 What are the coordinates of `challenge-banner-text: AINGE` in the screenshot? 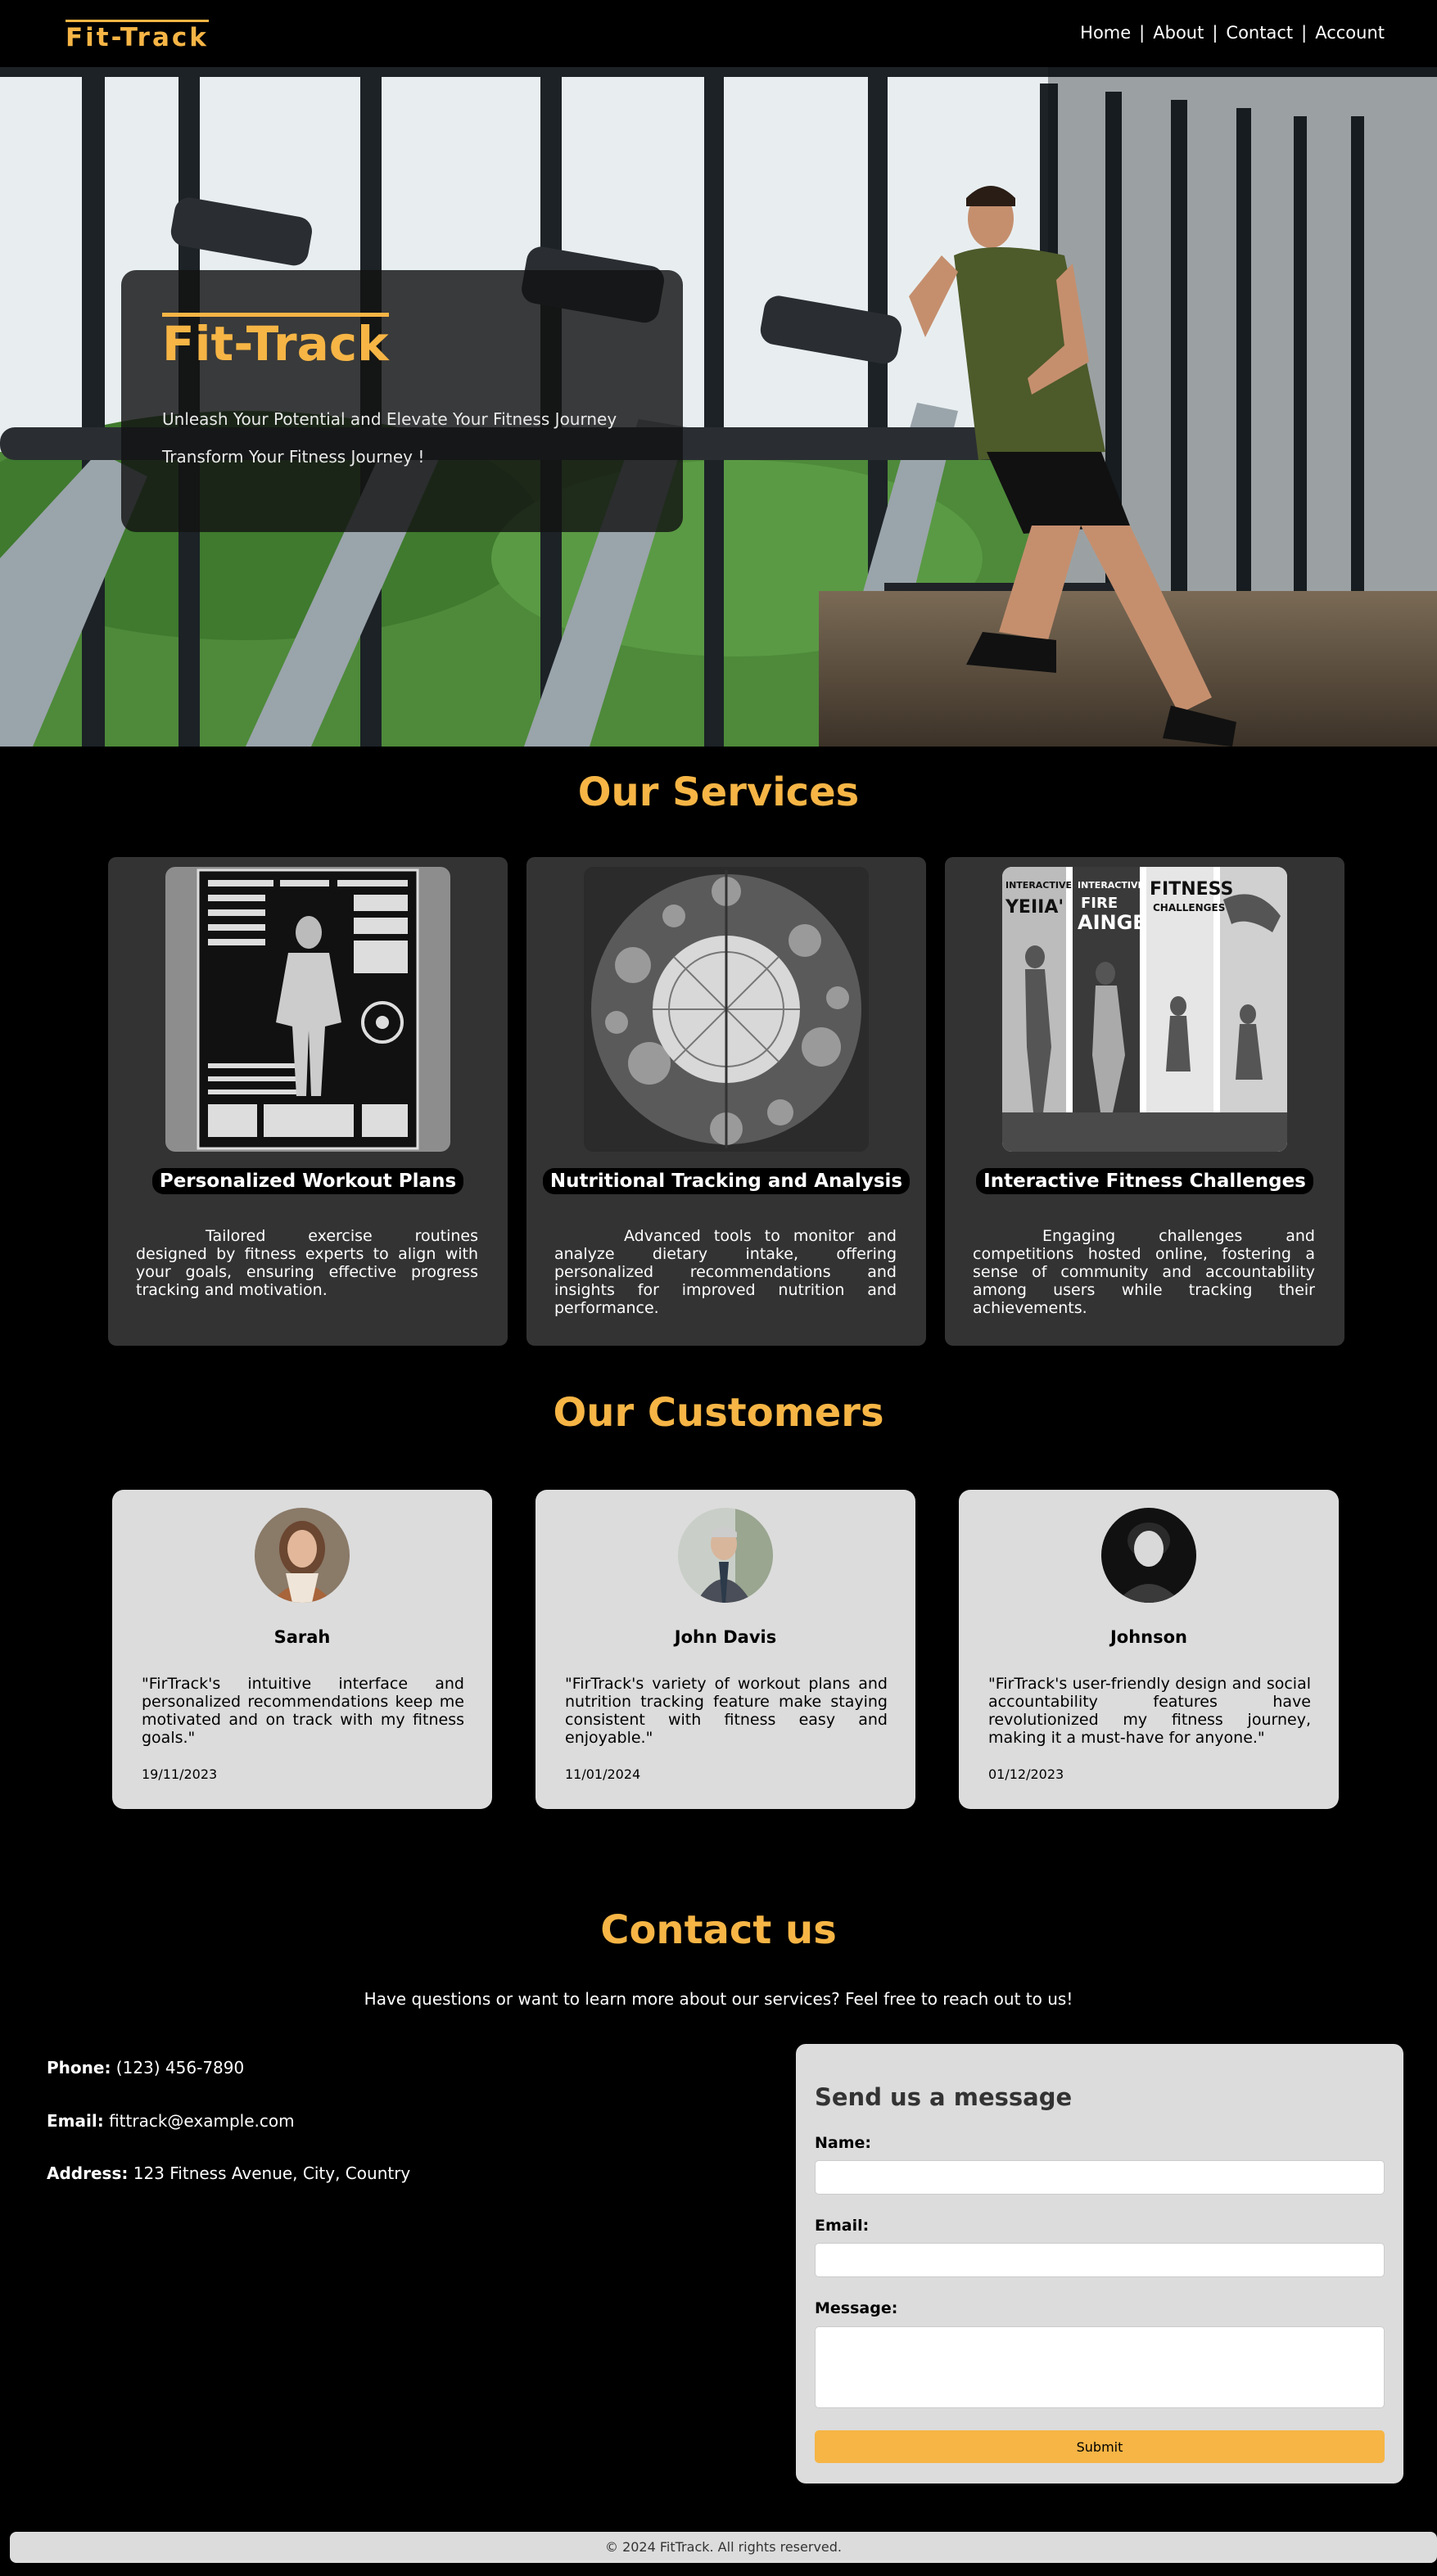 It's located at (1112, 922).